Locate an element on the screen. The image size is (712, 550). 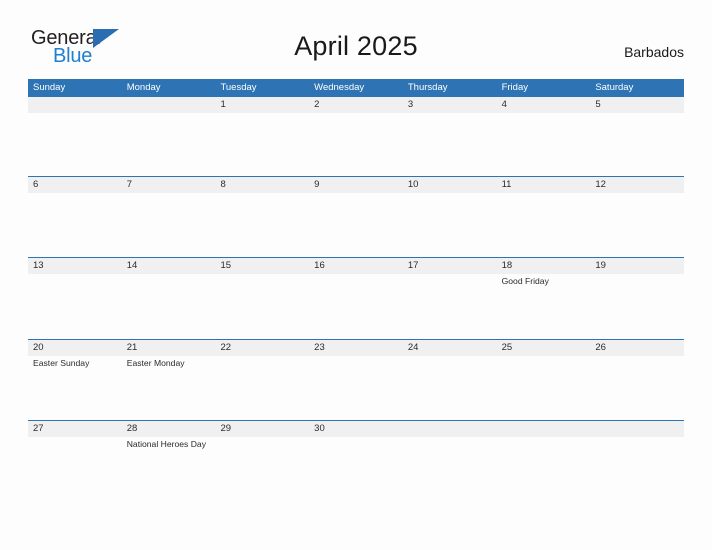
weekday-header-saturday: Saturday is located at coordinates (614, 87).